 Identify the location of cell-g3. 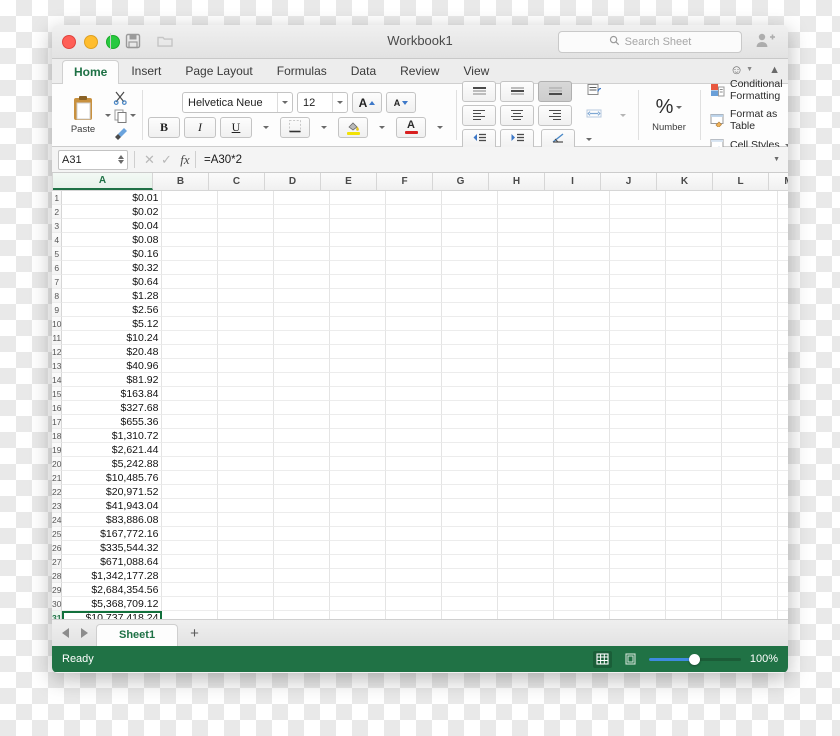
(470, 226).